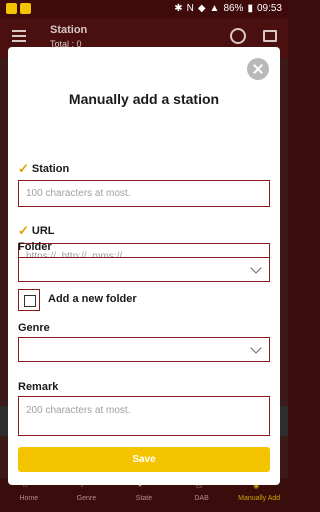 Image resolution: width=320 pixels, height=512 pixels. I want to click on genre-select, so click(144, 349).